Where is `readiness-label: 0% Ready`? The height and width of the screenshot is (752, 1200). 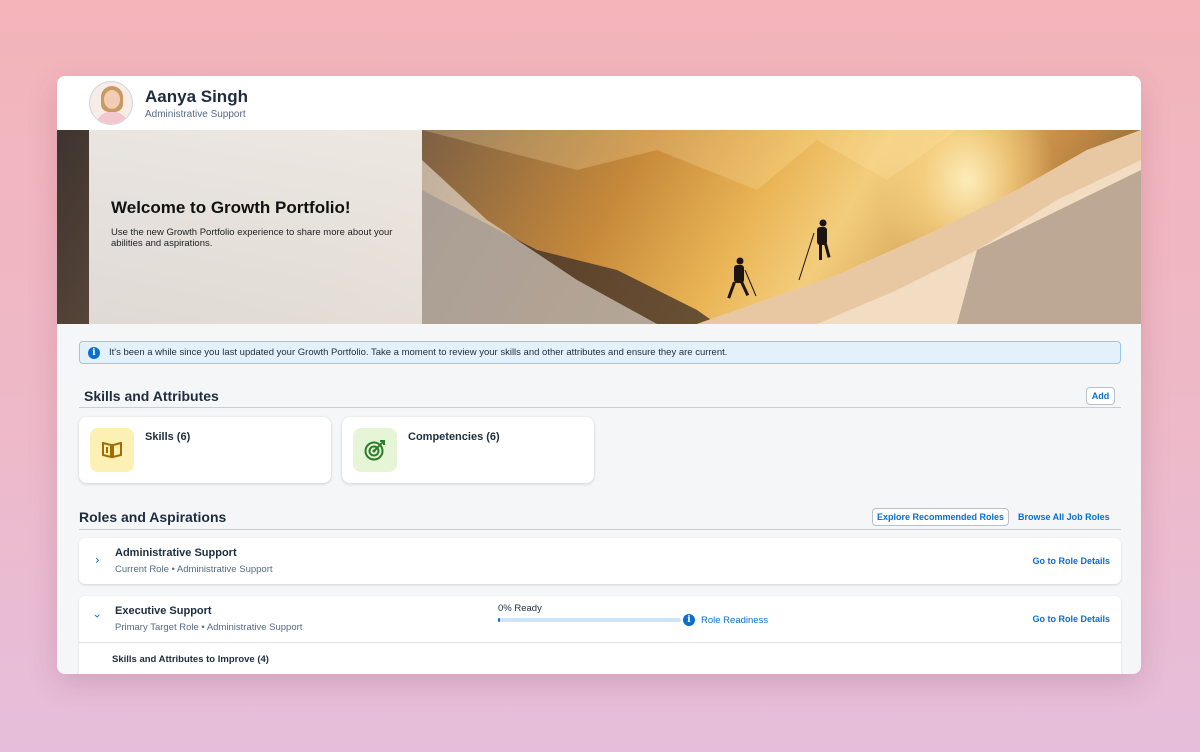
readiness-label: 0% Ready is located at coordinates (520, 608).